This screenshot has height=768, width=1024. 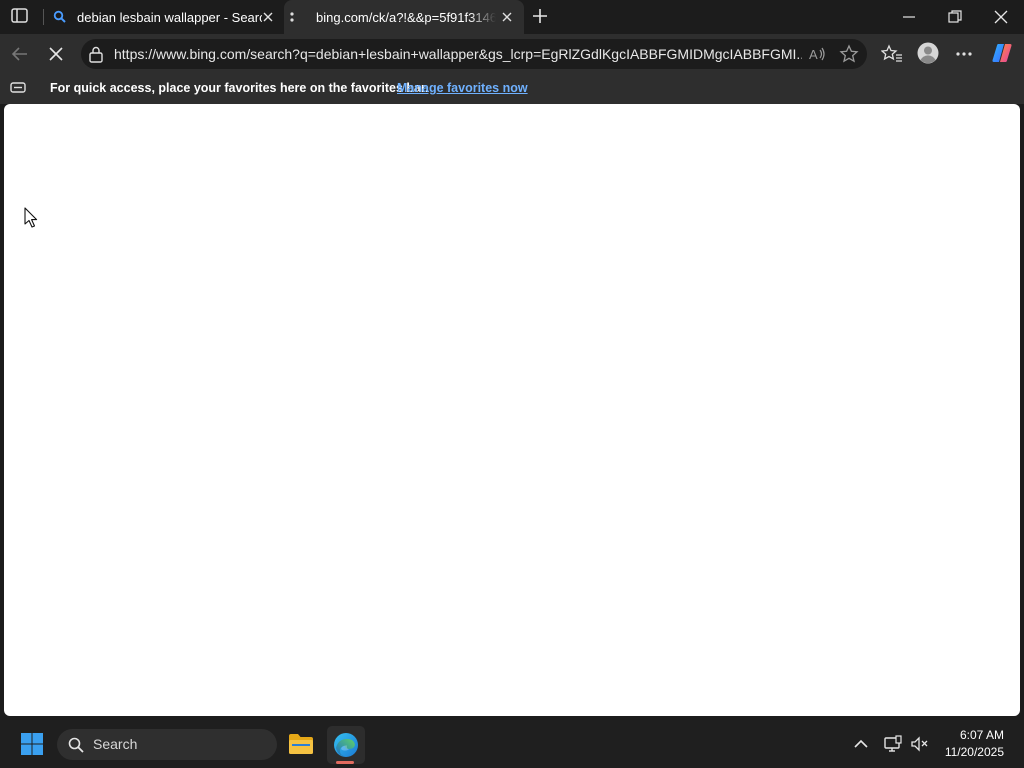 I want to click on back-icon, so click(x=20, y=54).